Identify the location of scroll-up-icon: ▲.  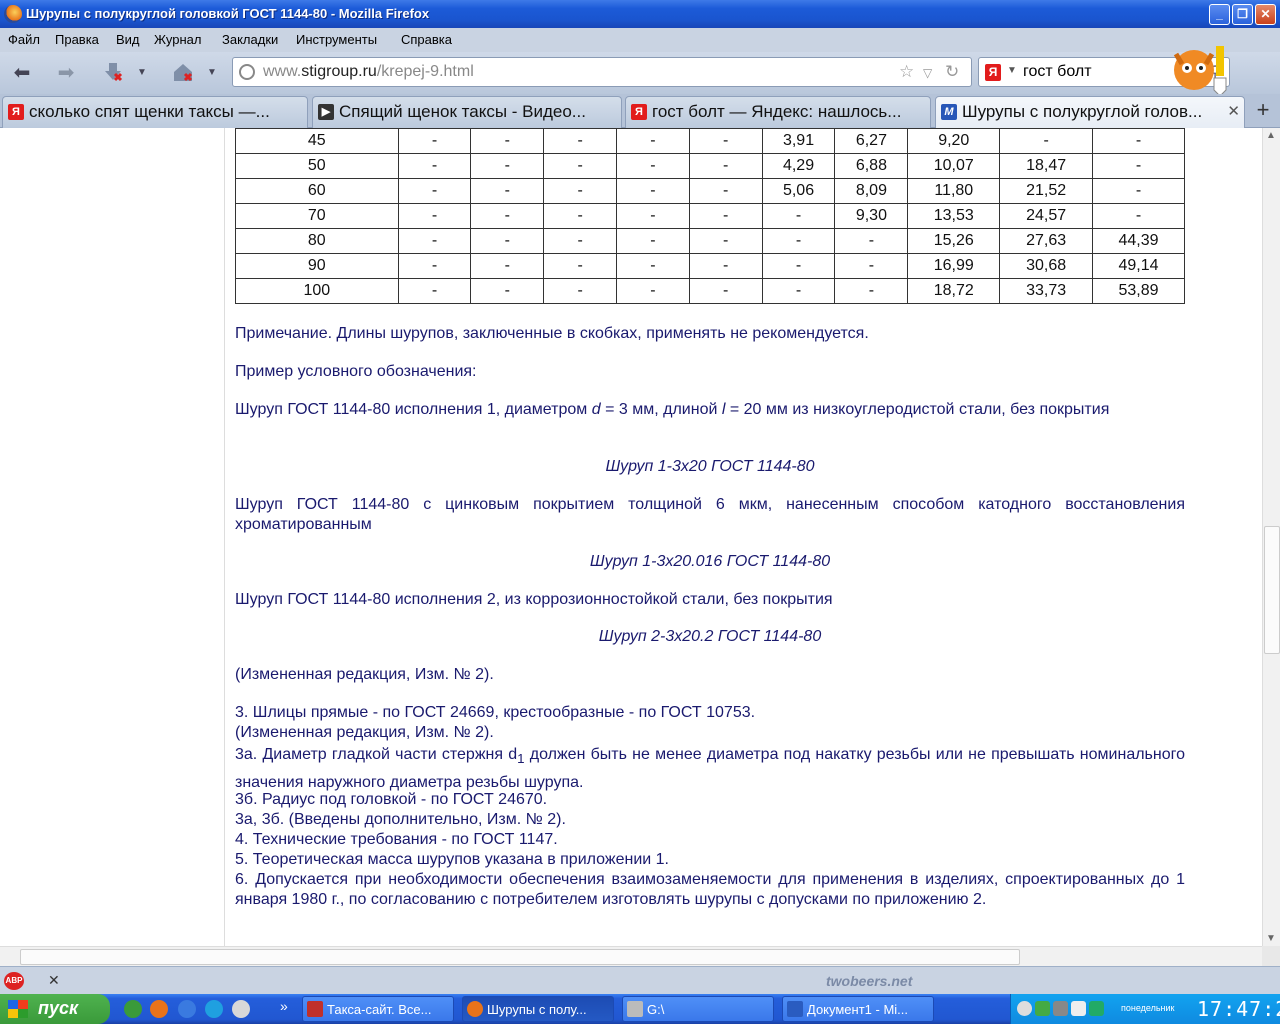
(1271, 135).